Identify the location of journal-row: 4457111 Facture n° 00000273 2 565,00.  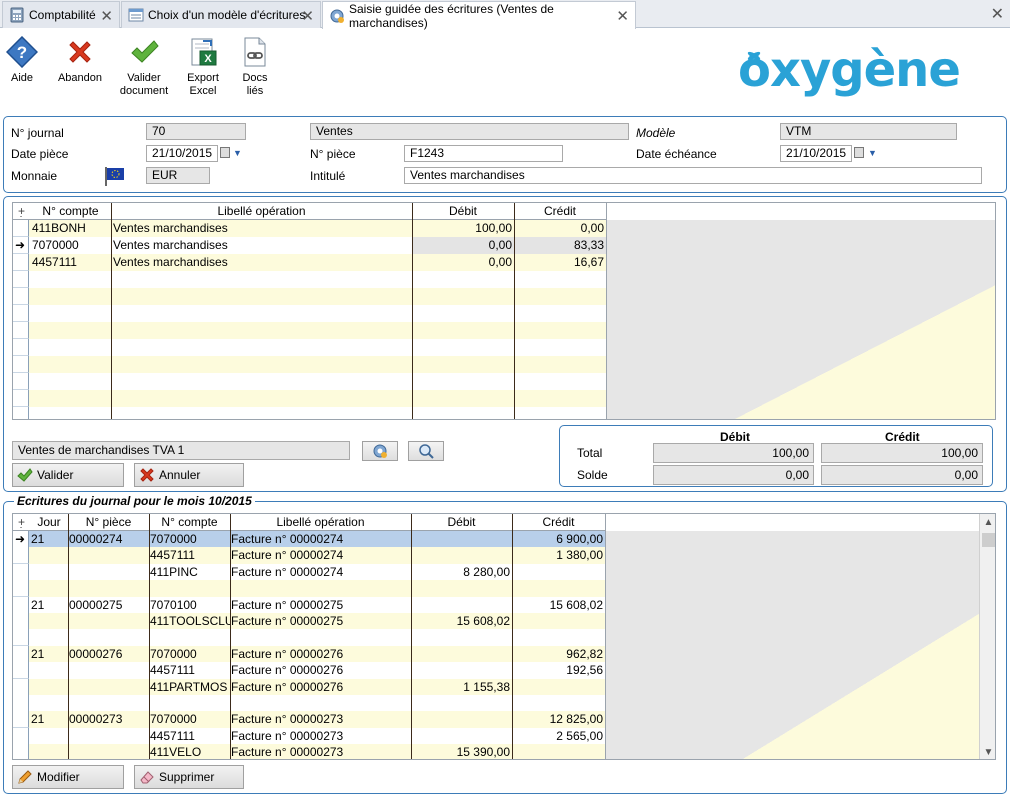
(309, 736).